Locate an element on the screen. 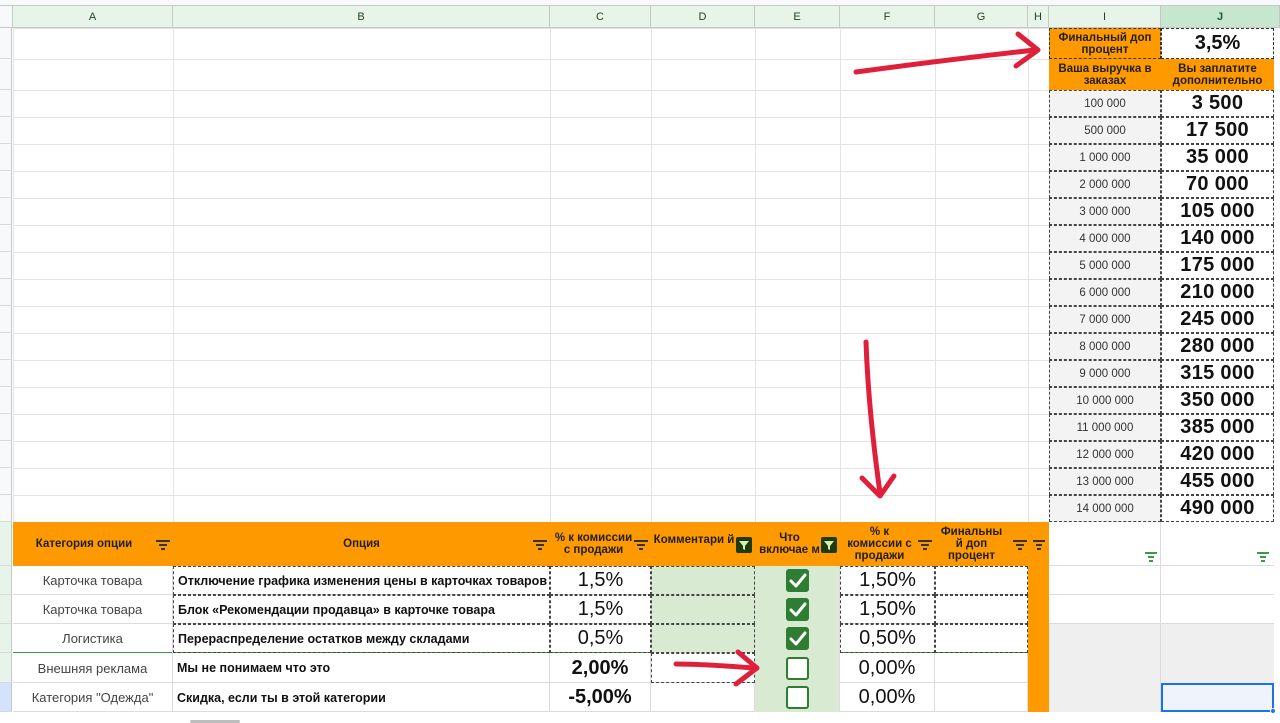 The width and height of the screenshot is (1280, 723). arrow-to-checkbox is located at coordinates (715, 666).